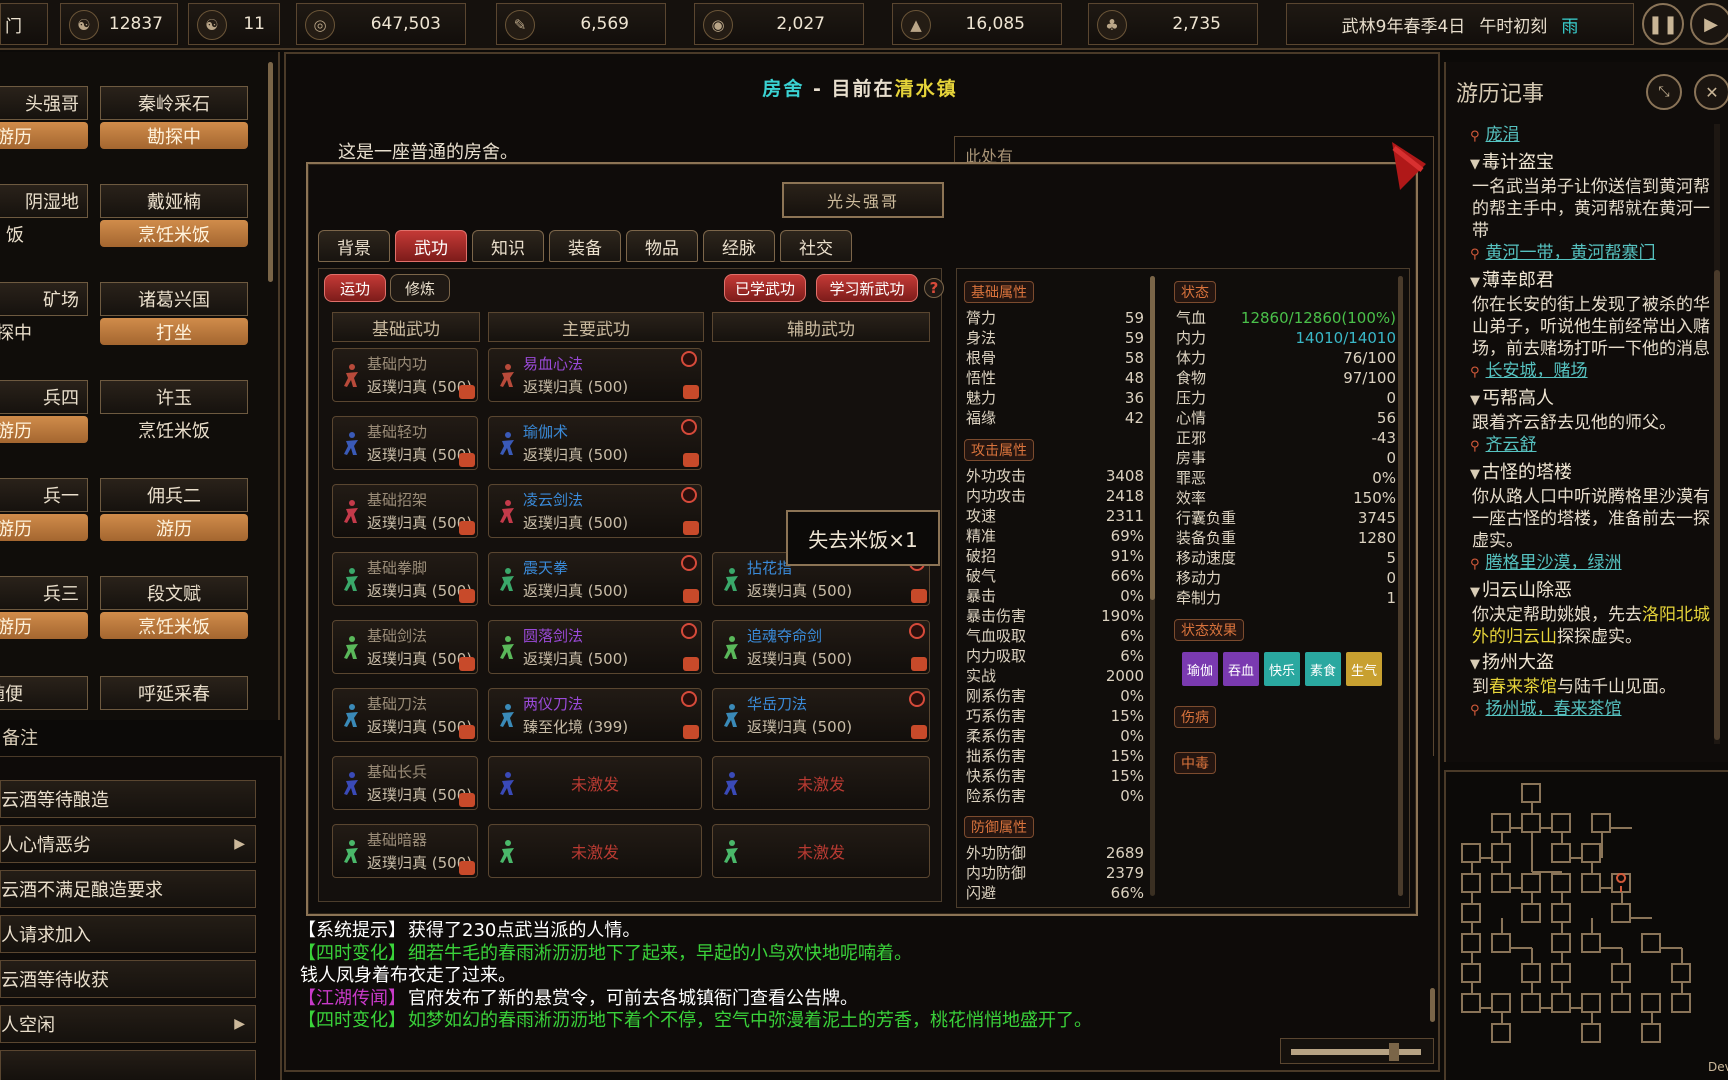  What do you see at coordinates (816, 246) in the screenshot?
I see `tab-social: 社交` at bounding box center [816, 246].